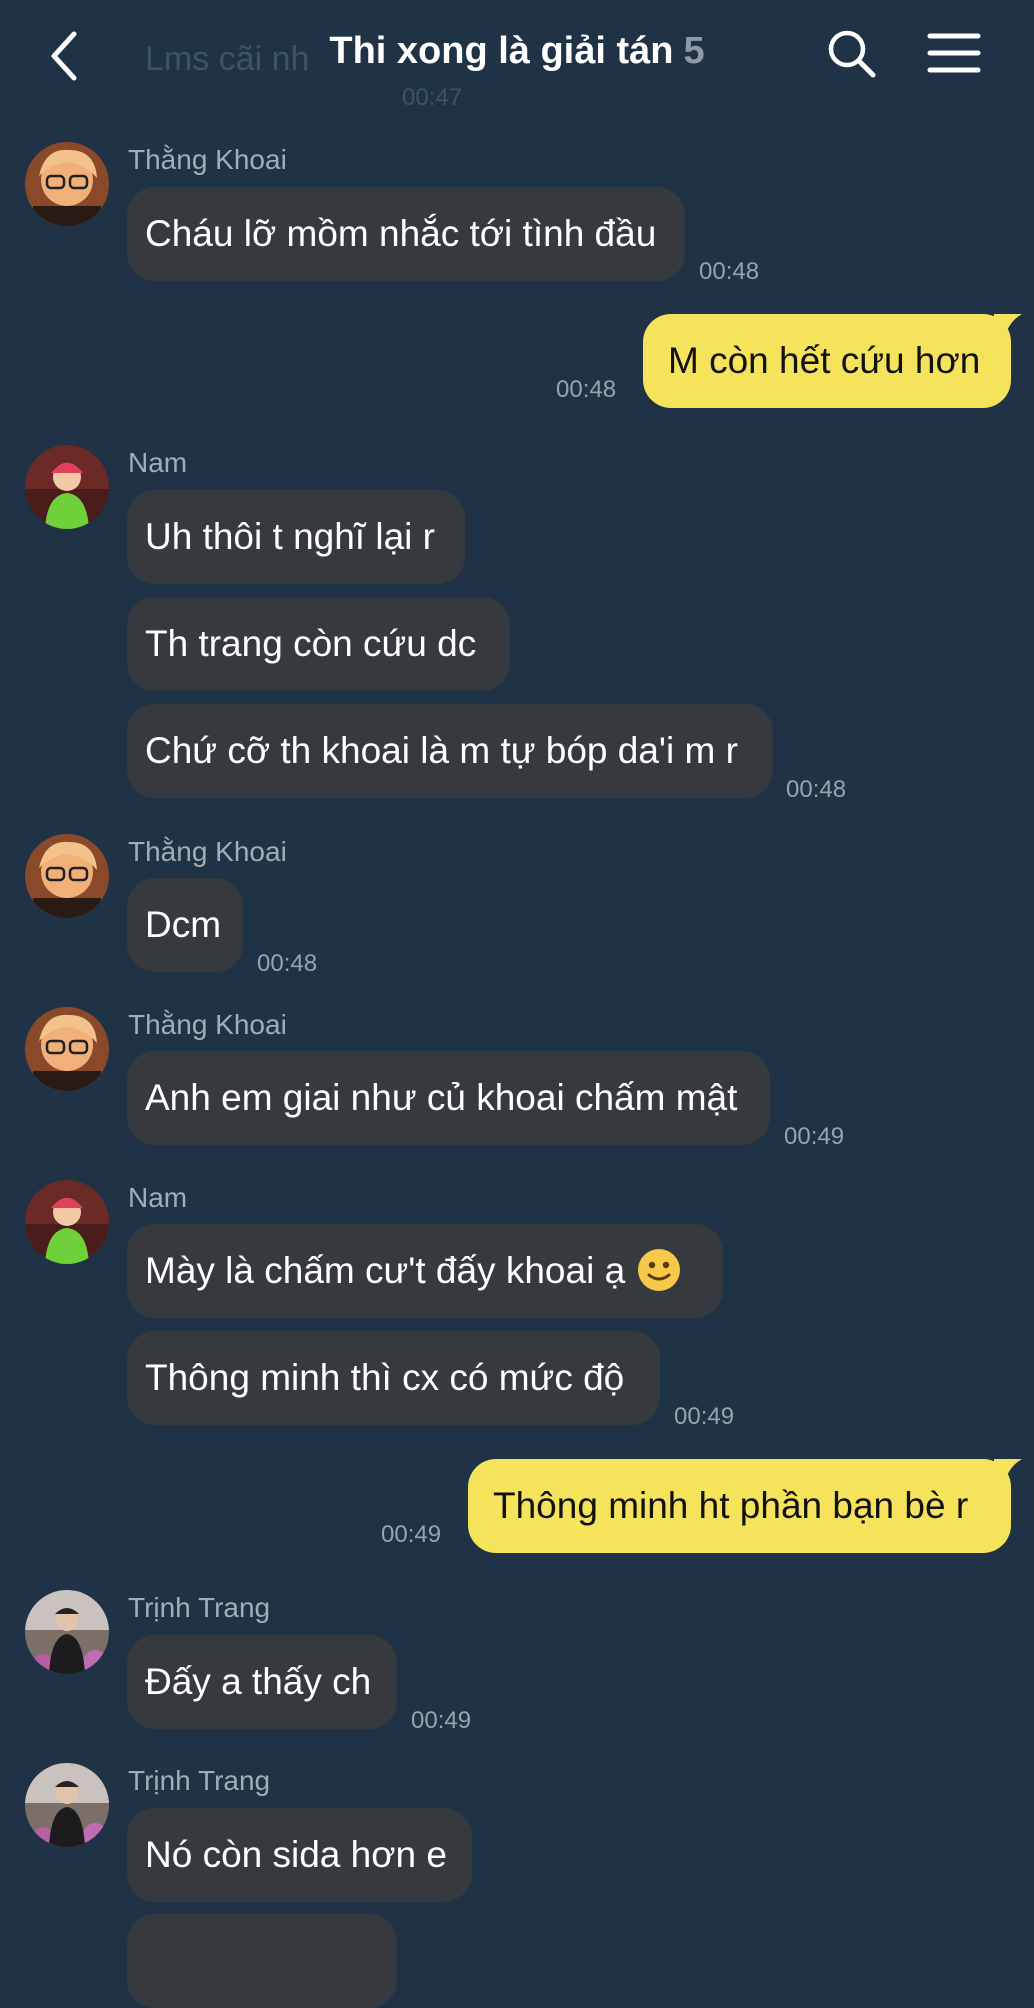 The width and height of the screenshot is (1034, 2008). Describe the element at coordinates (501, 51) in the screenshot. I see `chat-title-text: Thi xong là giải tán` at that location.